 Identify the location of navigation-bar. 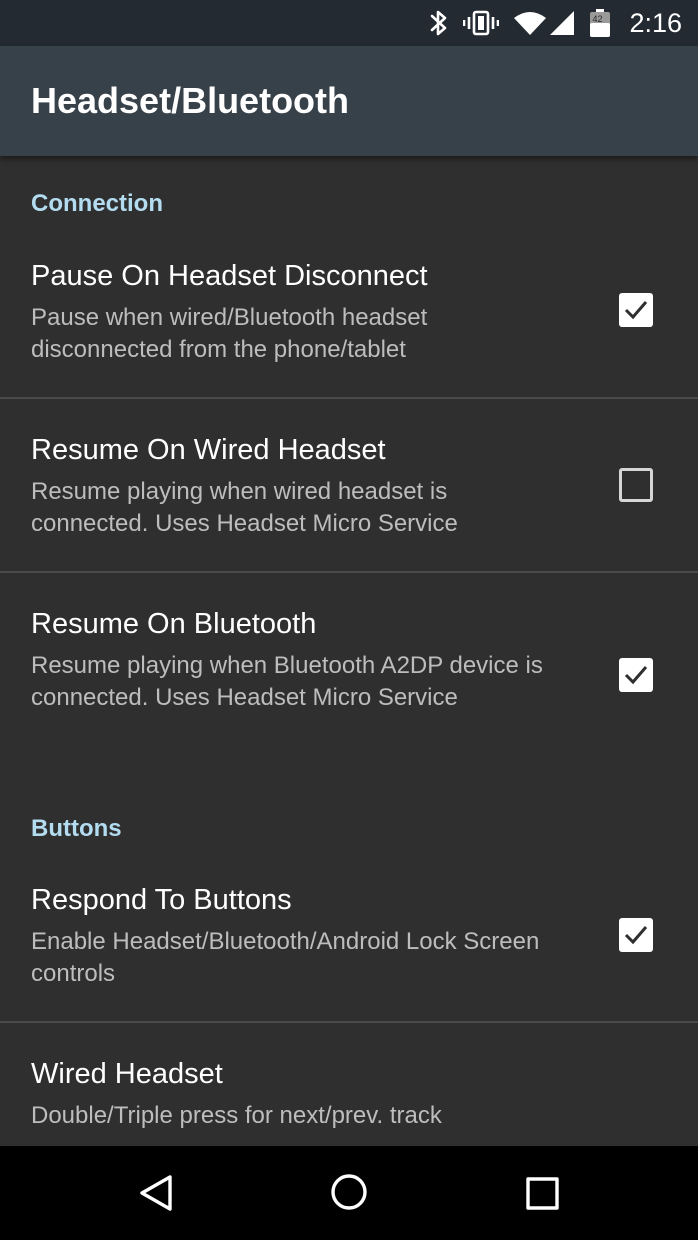
(349, 1193).